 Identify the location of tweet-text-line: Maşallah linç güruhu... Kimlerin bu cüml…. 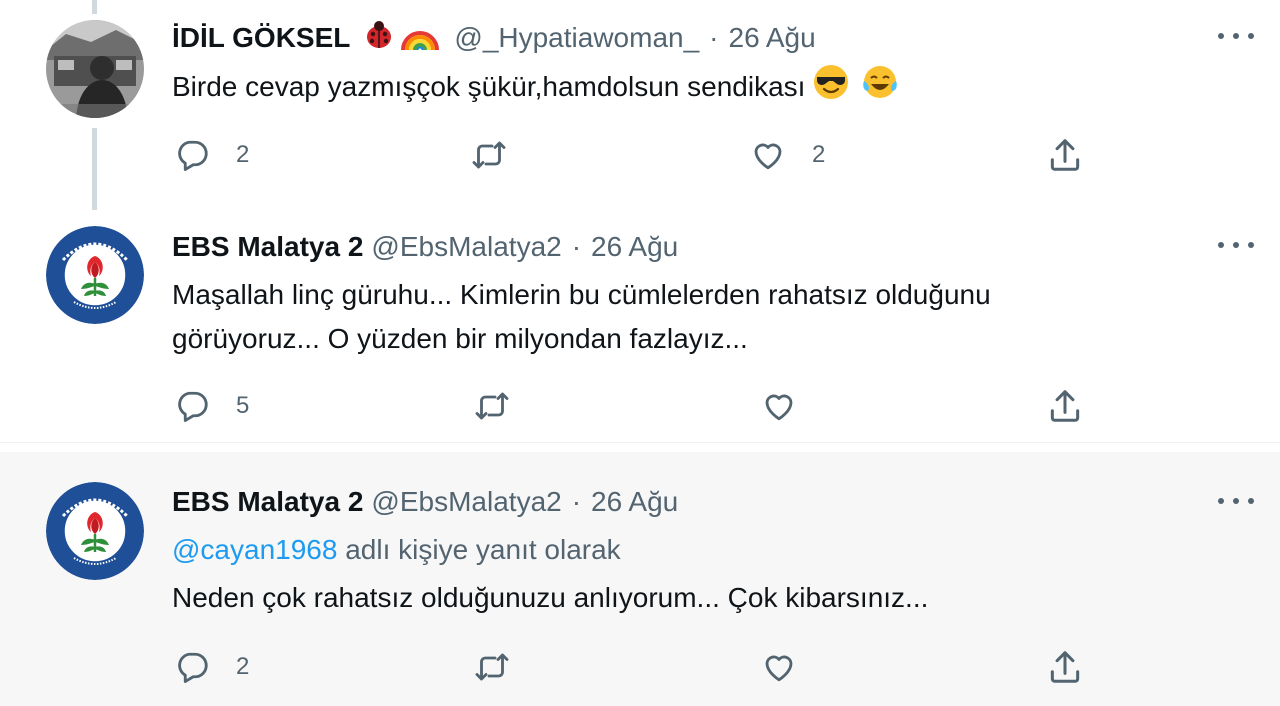
(581, 294).